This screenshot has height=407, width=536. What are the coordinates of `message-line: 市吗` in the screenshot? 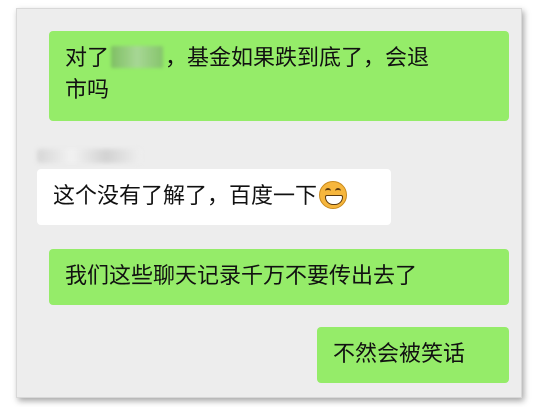 It's located at (87, 90).